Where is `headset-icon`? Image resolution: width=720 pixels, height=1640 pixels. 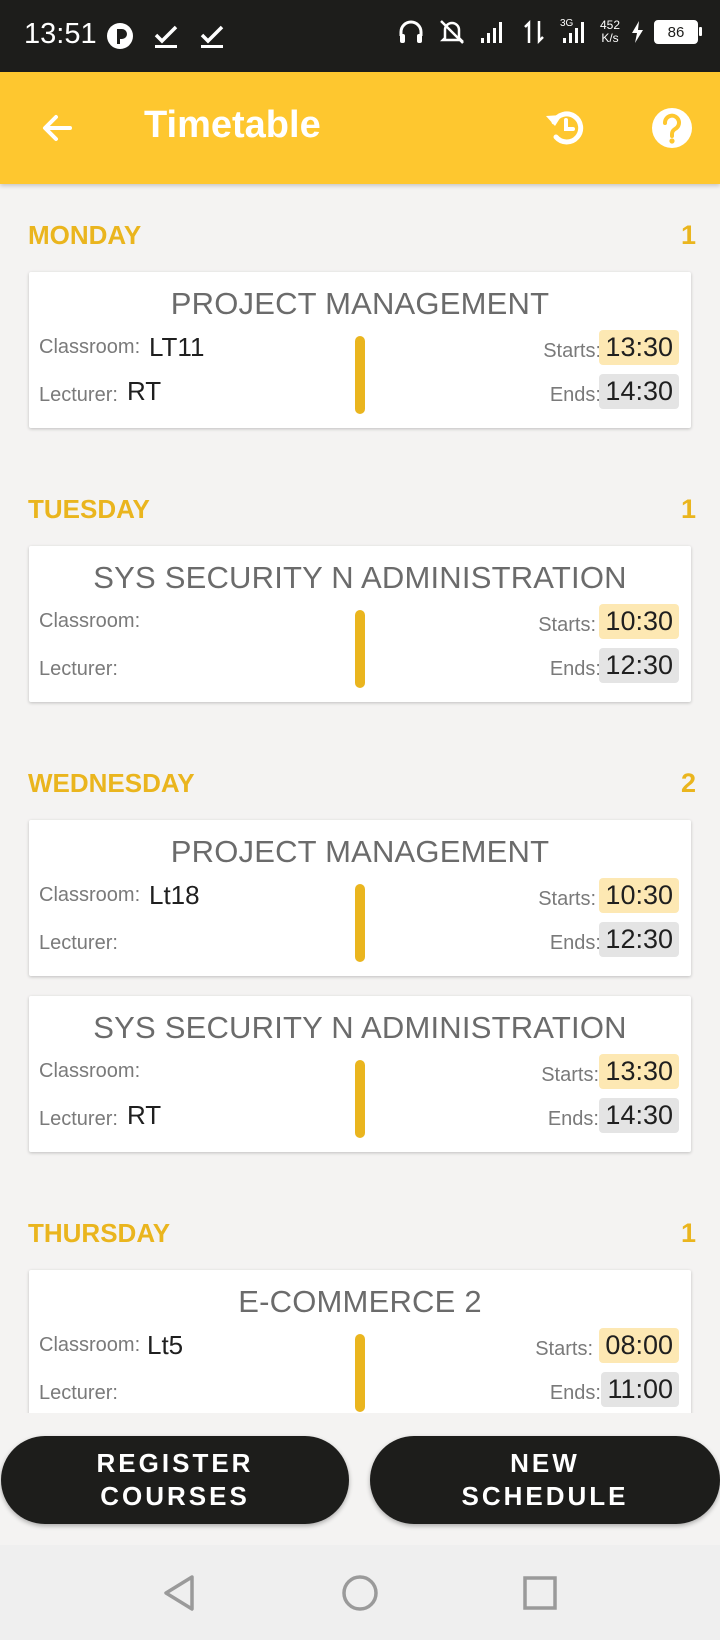 headset-icon is located at coordinates (411, 31).